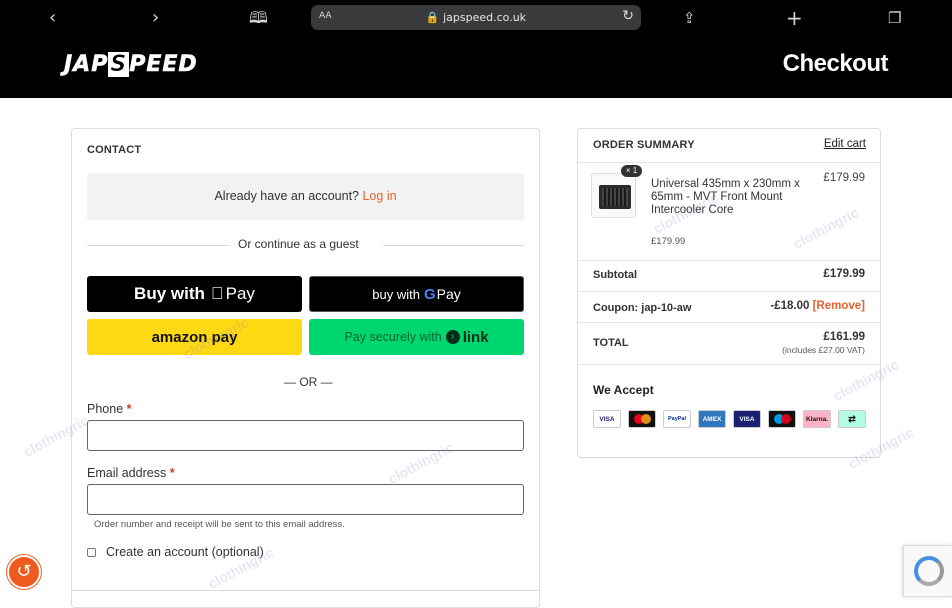 This screenshot has height=608, width=952. I want to click on phone-label-text: Phone, so click(105, 409).